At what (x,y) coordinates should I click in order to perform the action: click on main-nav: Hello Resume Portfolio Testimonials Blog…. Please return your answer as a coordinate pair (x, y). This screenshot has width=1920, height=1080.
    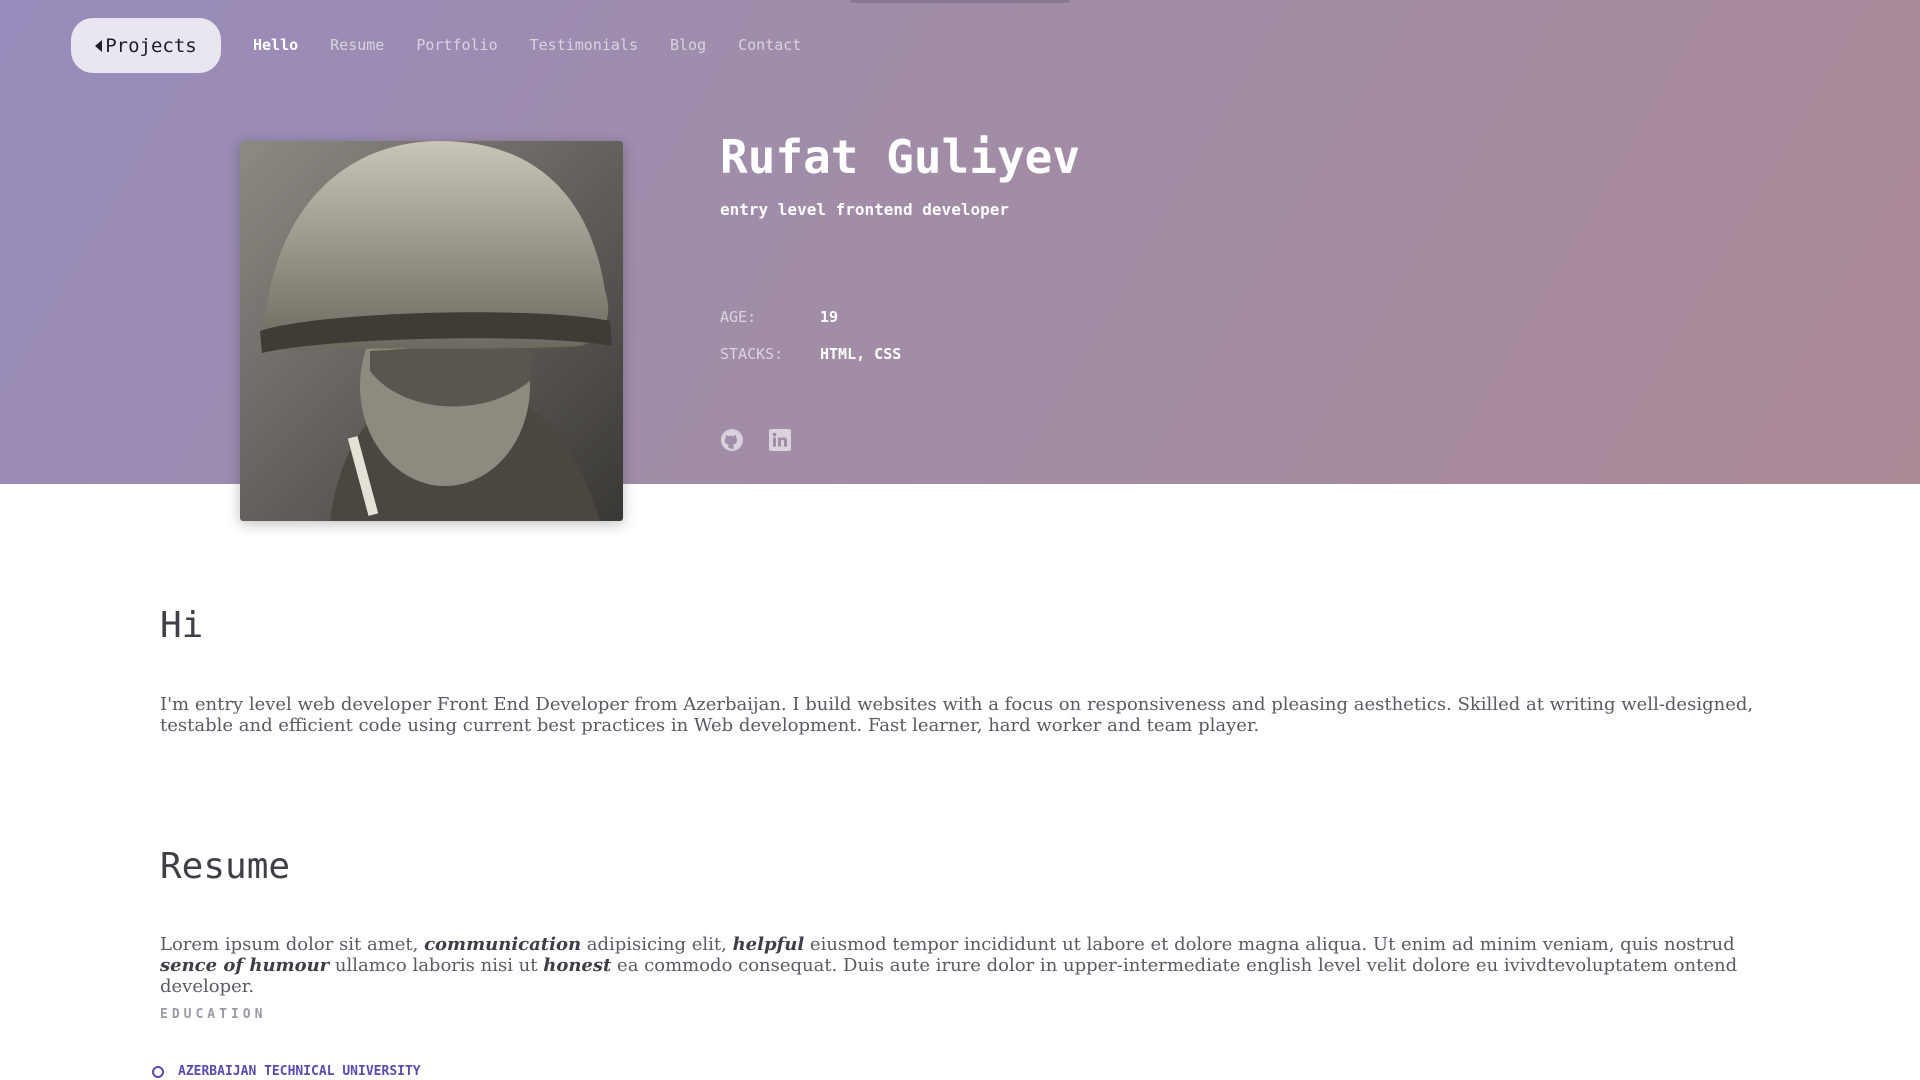
    Looking at the image, I should click on (543, 45).